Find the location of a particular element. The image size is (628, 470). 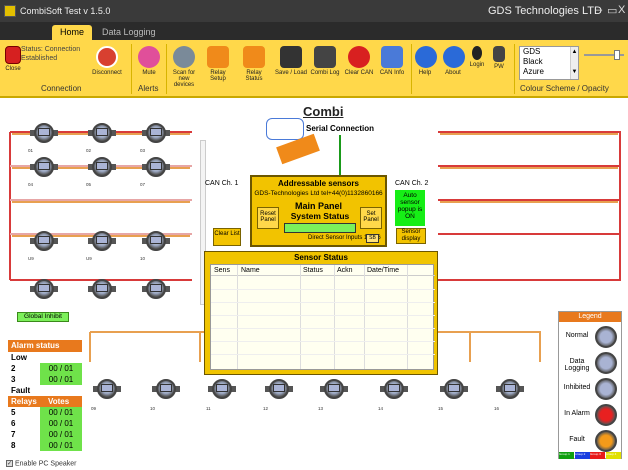

pw-button: PW is located at coordinates (499, 58).